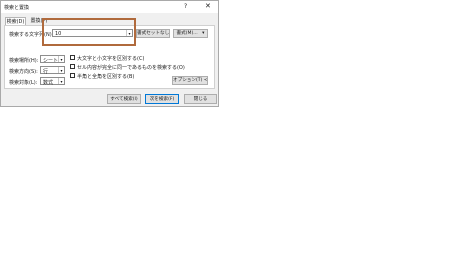  What do you see at coordinates (124, 99) in the screenshot?
I see `find-all-button: すべて検索(I)` at bounding box center [124, 99].